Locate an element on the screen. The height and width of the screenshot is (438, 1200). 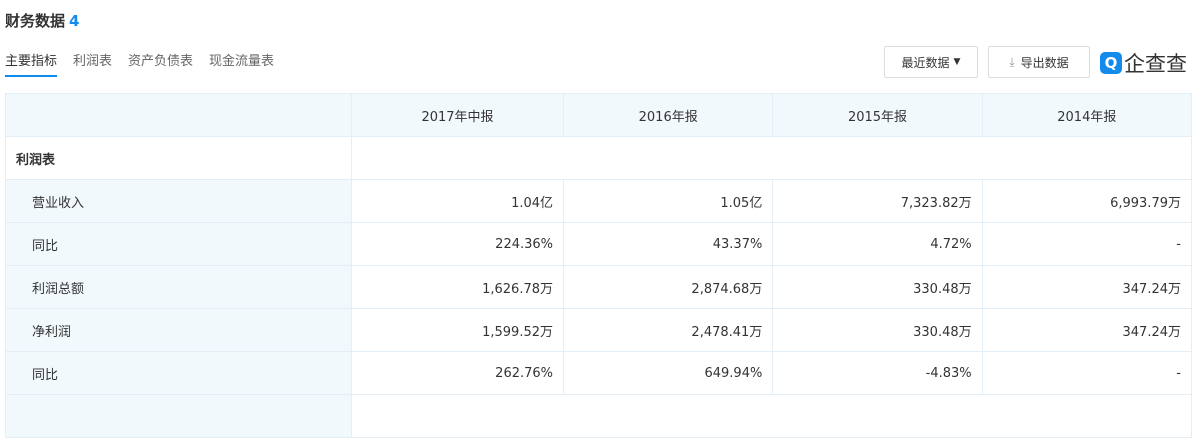
title-text: 财务数据 is located at coordinates (35, 21).